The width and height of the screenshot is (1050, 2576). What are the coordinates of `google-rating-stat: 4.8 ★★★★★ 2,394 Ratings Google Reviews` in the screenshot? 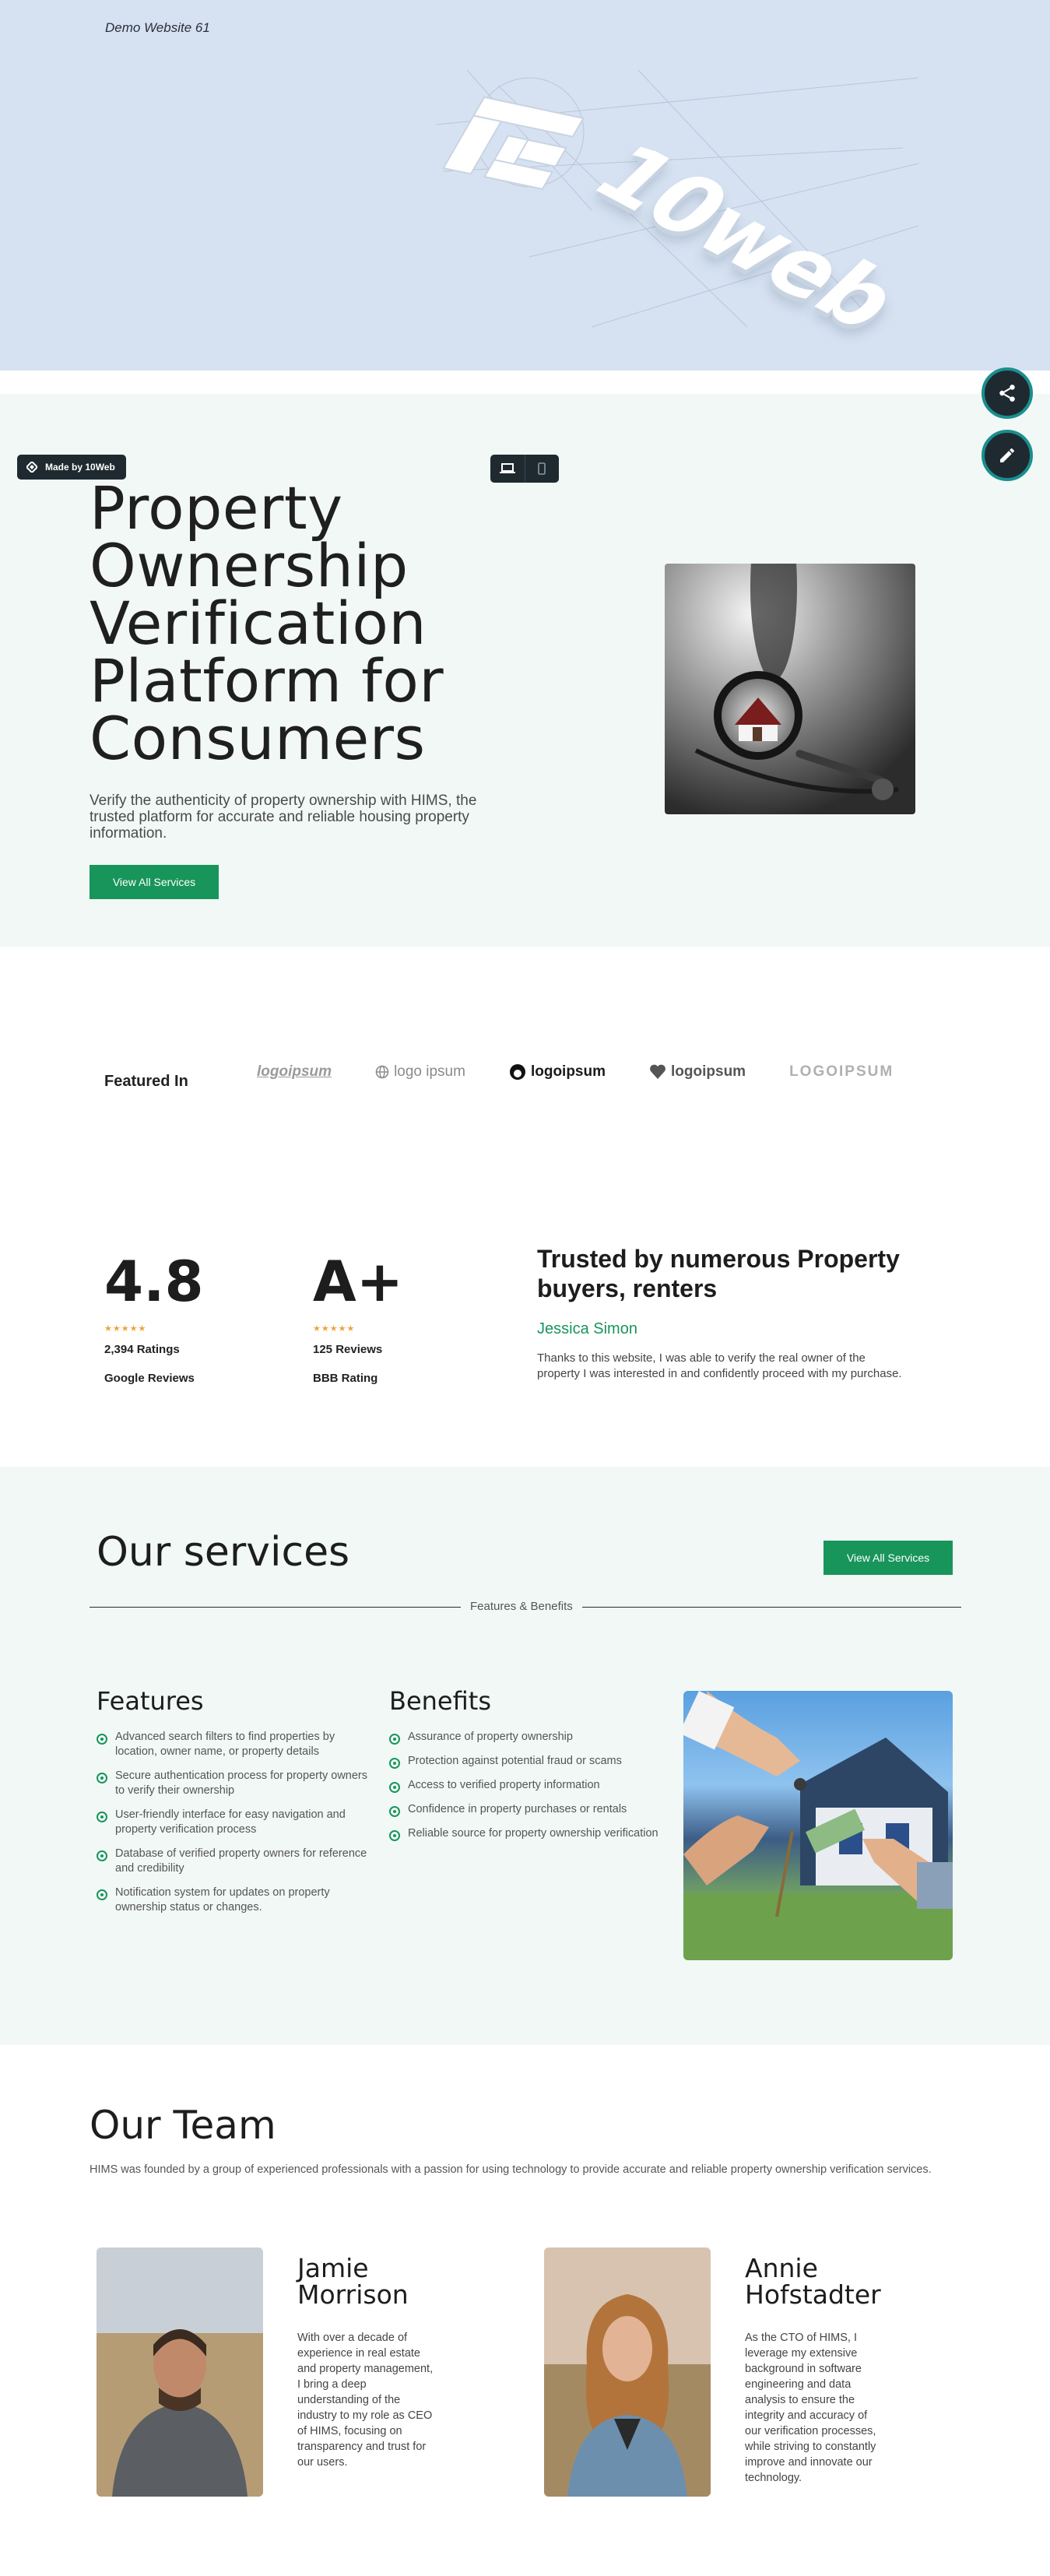 It's located at (154, 1318).